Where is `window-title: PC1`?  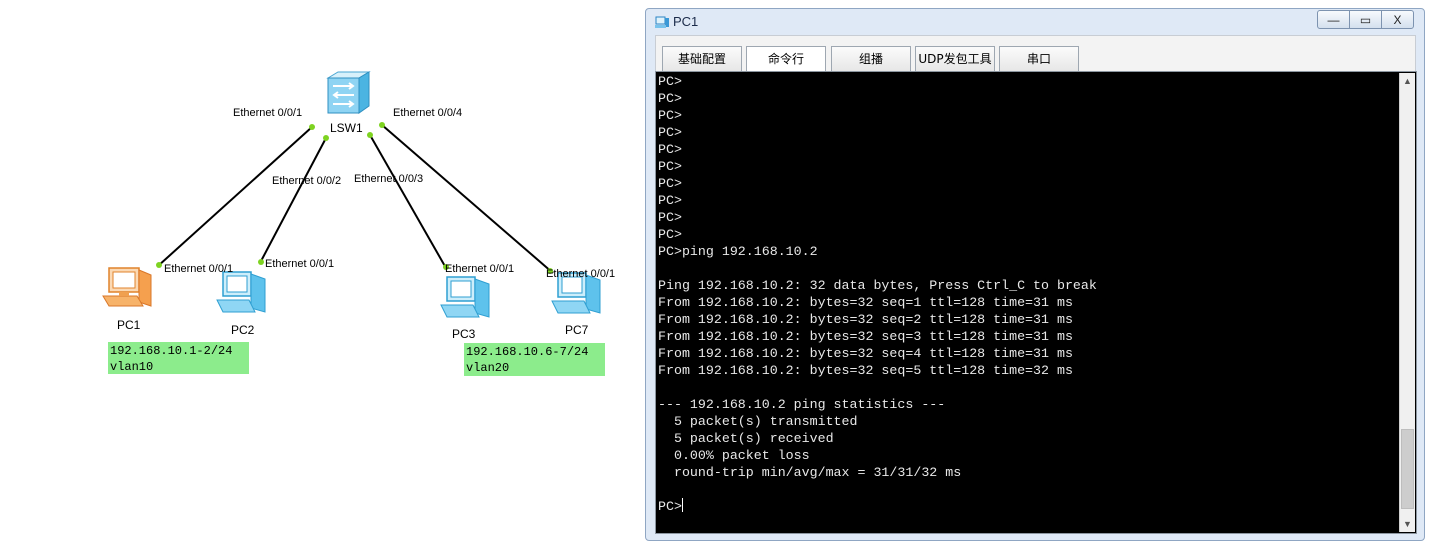
window-title: PC1 is located at coordinates (686, 21).